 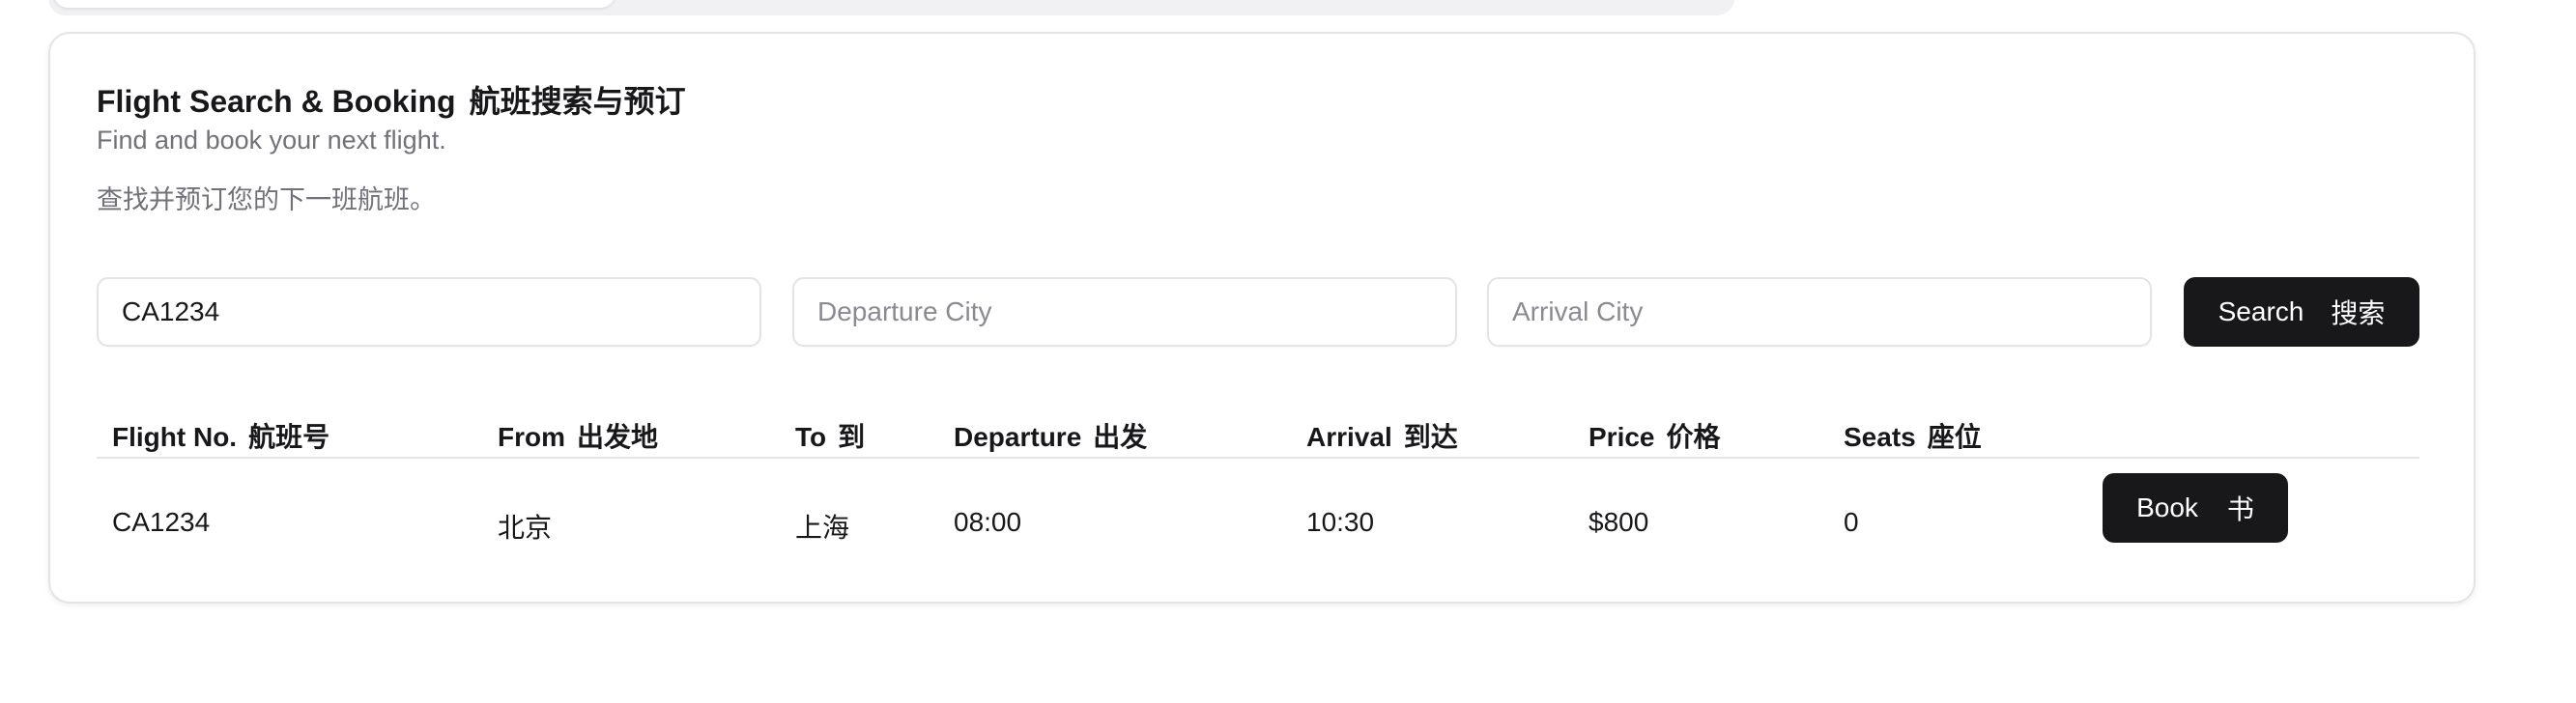 I want to click on column-header-label-zh: 出发地, so click(x=618, y=437).